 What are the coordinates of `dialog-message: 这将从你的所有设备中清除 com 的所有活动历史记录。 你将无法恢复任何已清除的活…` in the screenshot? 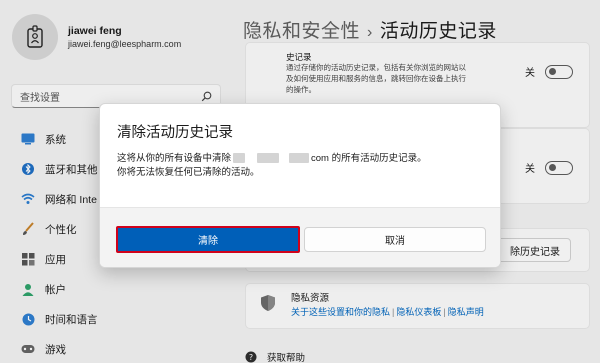 It's located at (304, 166).